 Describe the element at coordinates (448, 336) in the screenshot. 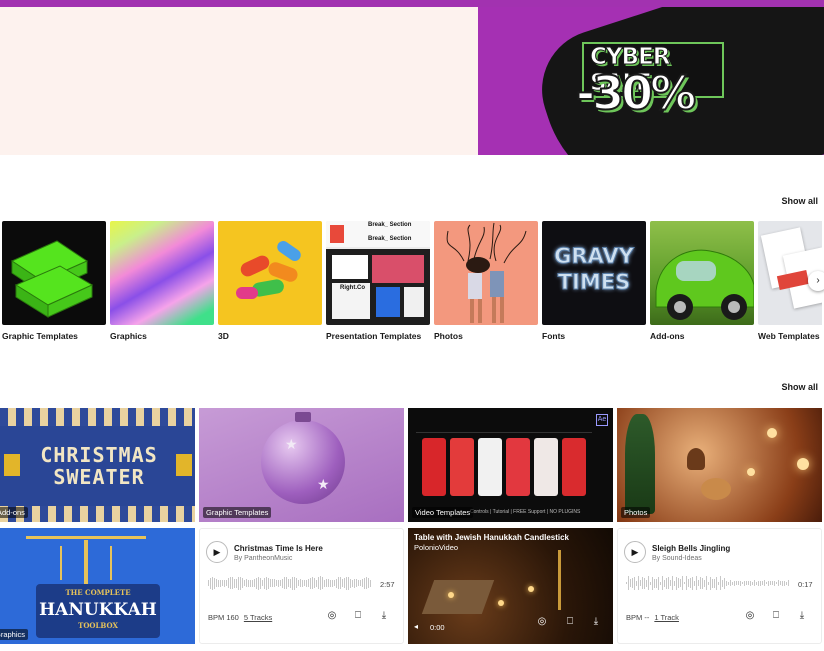

I see `category-label: Photos` at that location.